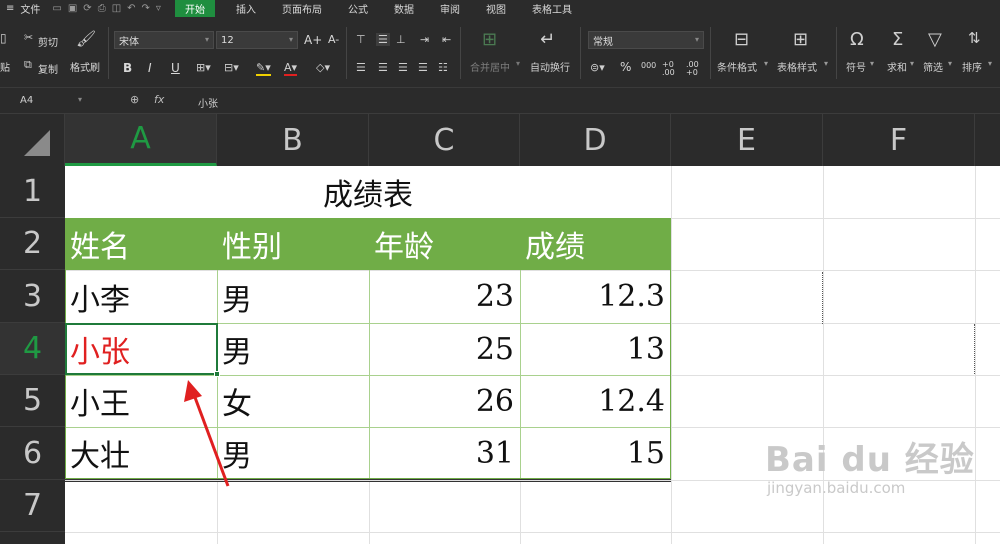  Describe the element at coordinates (116, 8) in the screenshot. I see `print-preview-icon: ◫` at that location.